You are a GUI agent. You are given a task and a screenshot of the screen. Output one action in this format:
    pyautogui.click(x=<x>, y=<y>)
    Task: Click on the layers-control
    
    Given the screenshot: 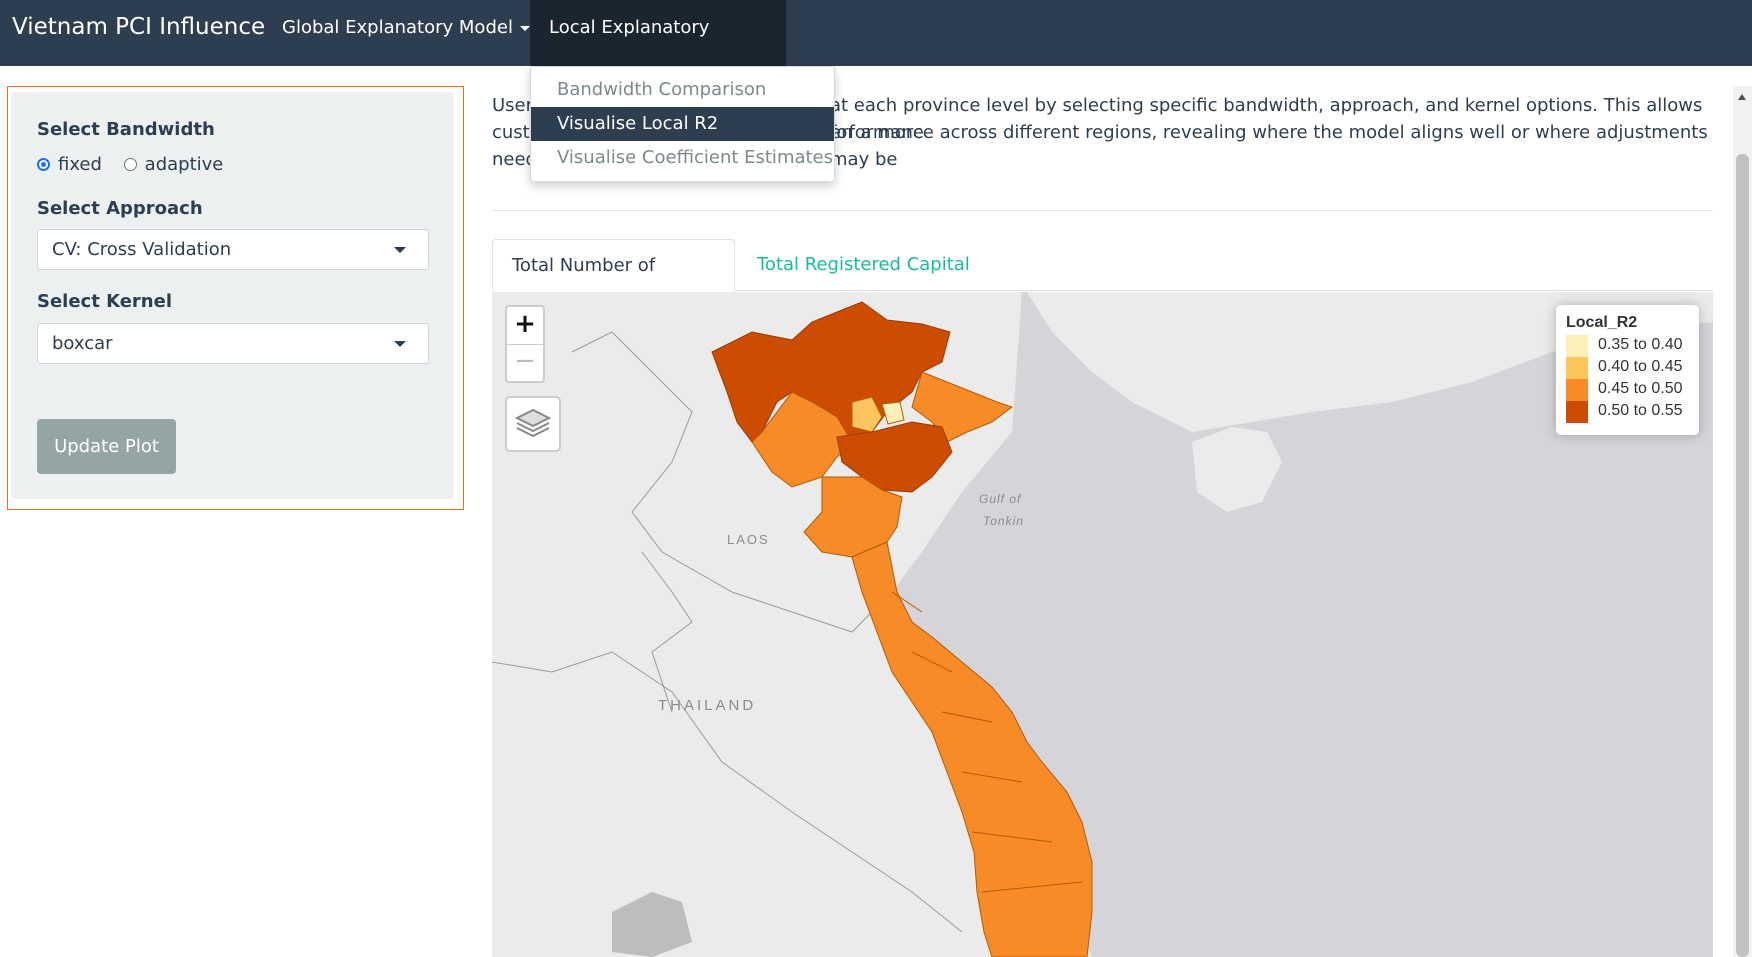 What is the action you would take?
    pyautogui.click(x=533, y=424)
    